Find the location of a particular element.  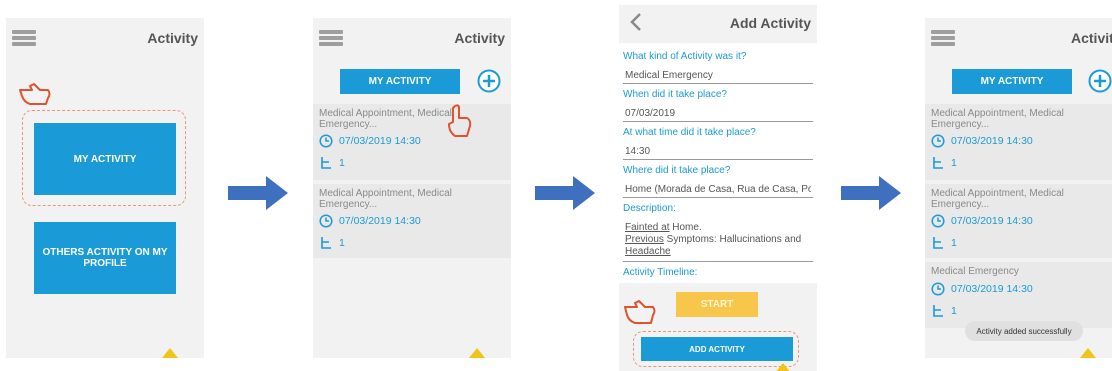

back-arrow-icon is located at coordinates (636, 22).